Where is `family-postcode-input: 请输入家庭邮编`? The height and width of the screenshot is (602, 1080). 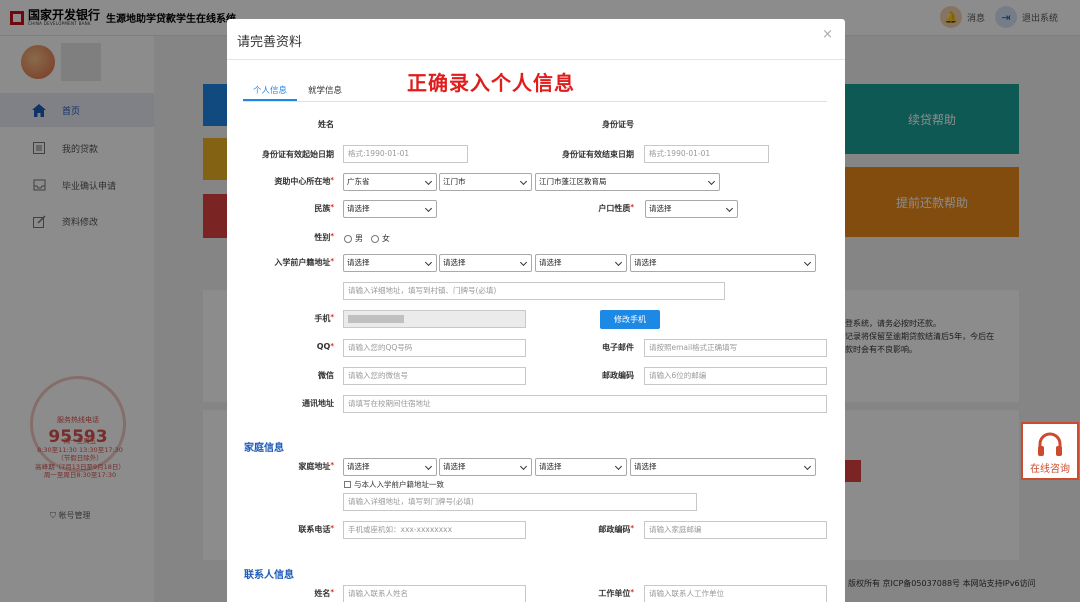
family-postcode-input: 请输入家庭邮编 is located at coordinates (735, 530).